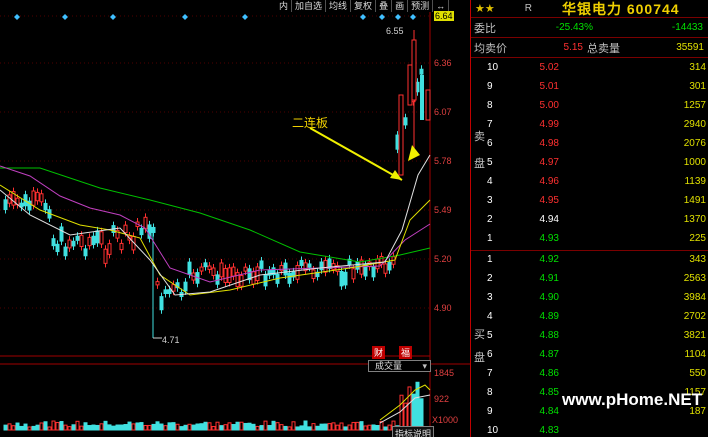 The height and width of the screenshot is (437, 708). I want to click on buy-level-row: 3 4.90 3984, so click(589, 297).